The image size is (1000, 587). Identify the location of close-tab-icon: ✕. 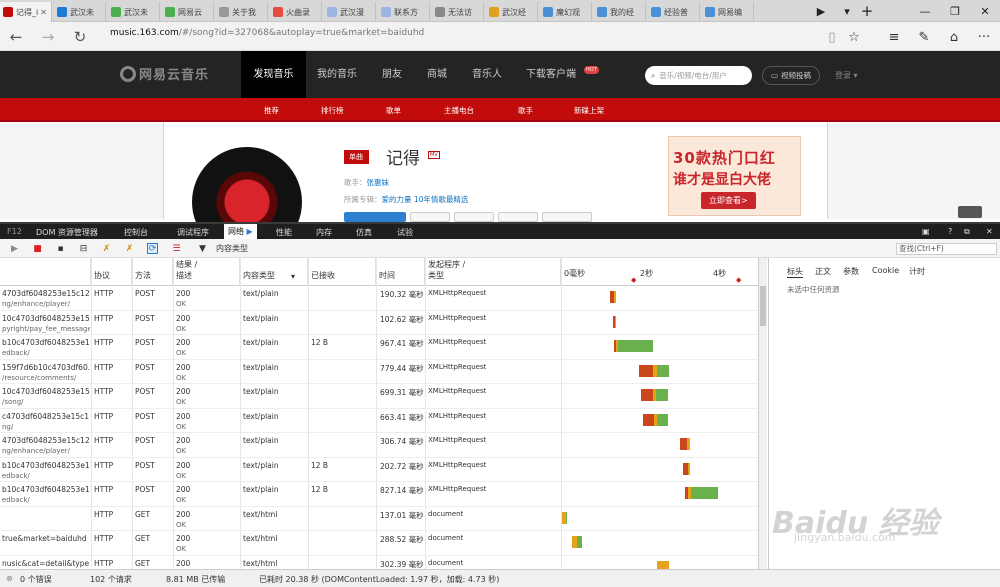
(43, 12).